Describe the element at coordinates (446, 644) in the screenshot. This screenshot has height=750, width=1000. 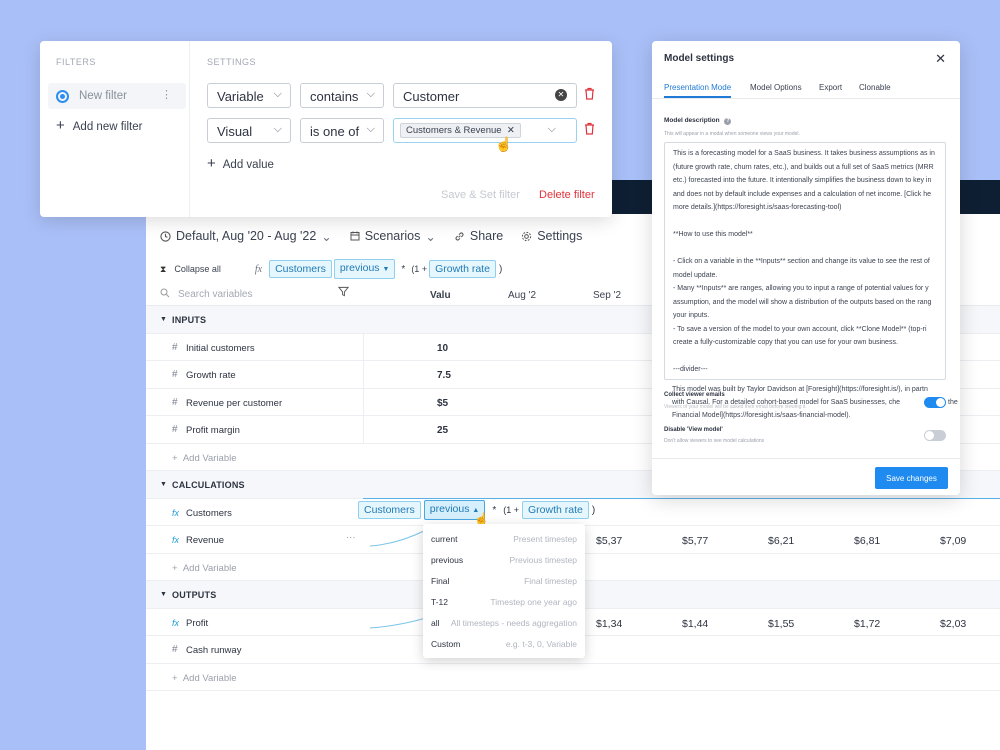
I see `option-key: Custom` at that location.